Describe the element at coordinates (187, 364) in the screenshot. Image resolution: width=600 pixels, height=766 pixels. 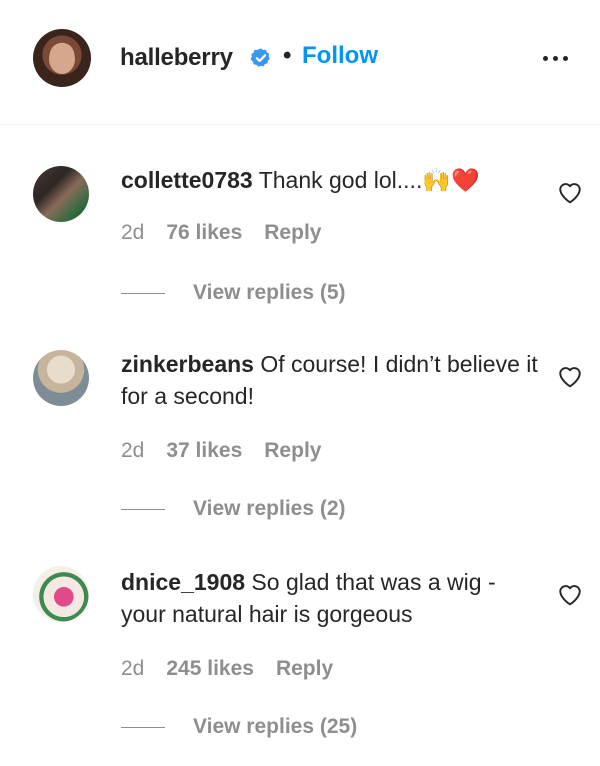
I see `comment-username: zinkerbeans` at that location.